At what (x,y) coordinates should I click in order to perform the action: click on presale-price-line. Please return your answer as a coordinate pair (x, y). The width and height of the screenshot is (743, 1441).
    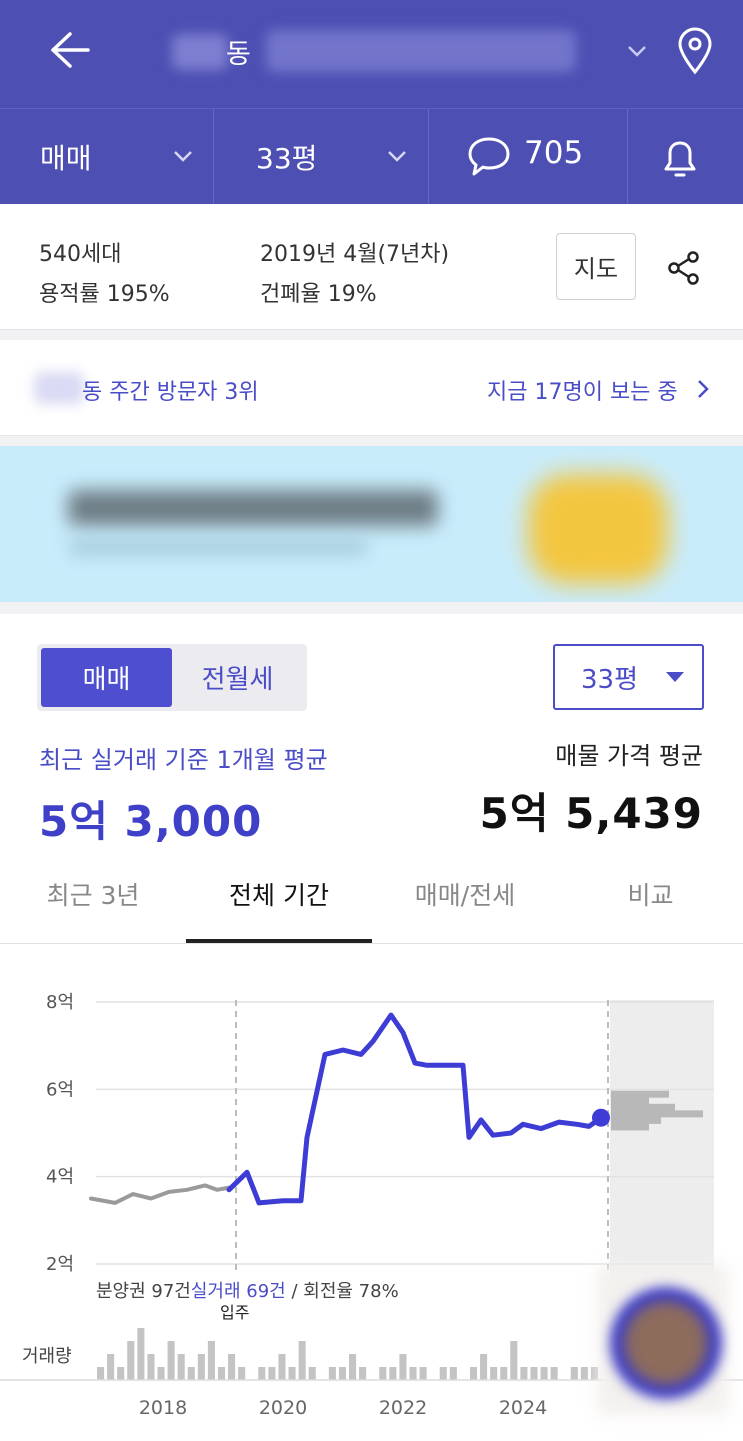
    Looking at the image, I should click on (160, 1194).